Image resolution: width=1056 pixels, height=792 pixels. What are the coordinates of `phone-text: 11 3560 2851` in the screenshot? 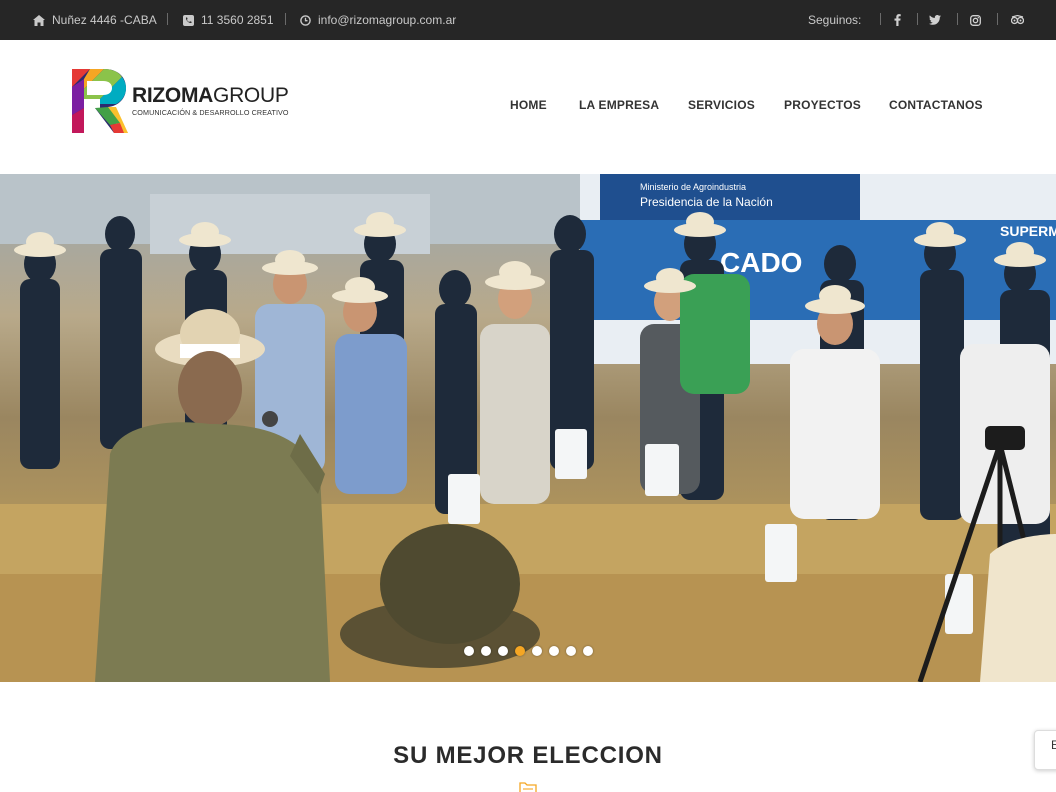 It's located at (237, 20).